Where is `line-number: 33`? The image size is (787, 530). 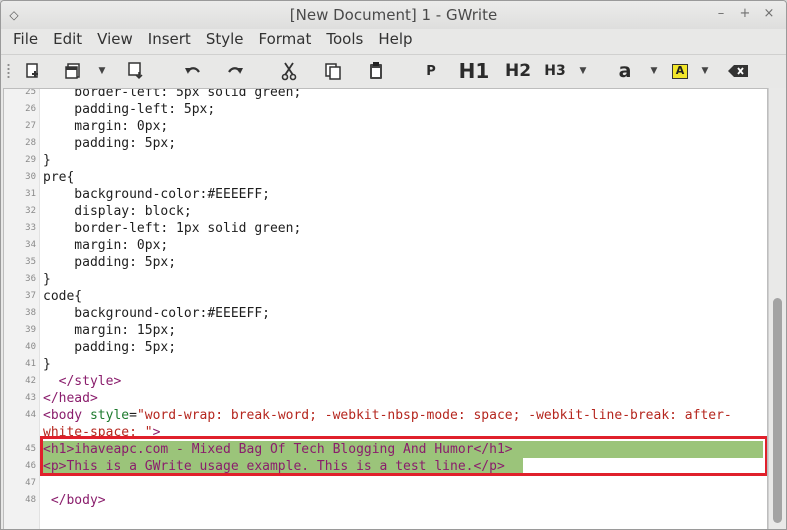 line-number: 33 is located at coordinates (30, 228).